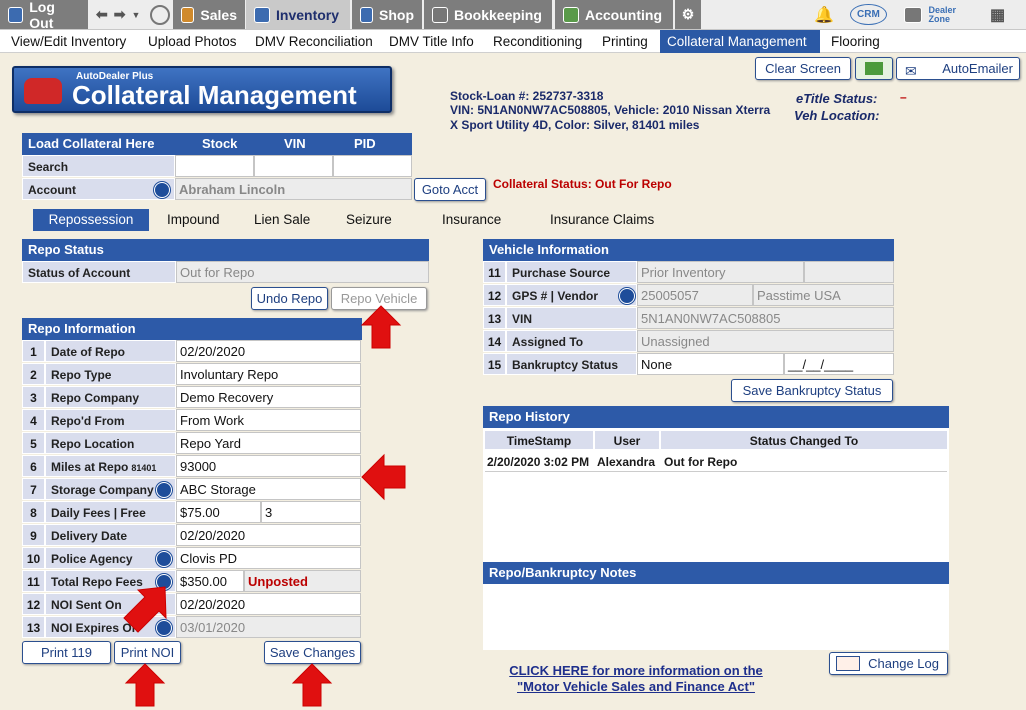  I want to click on arrow-up-save-changes, so click(312, 685).